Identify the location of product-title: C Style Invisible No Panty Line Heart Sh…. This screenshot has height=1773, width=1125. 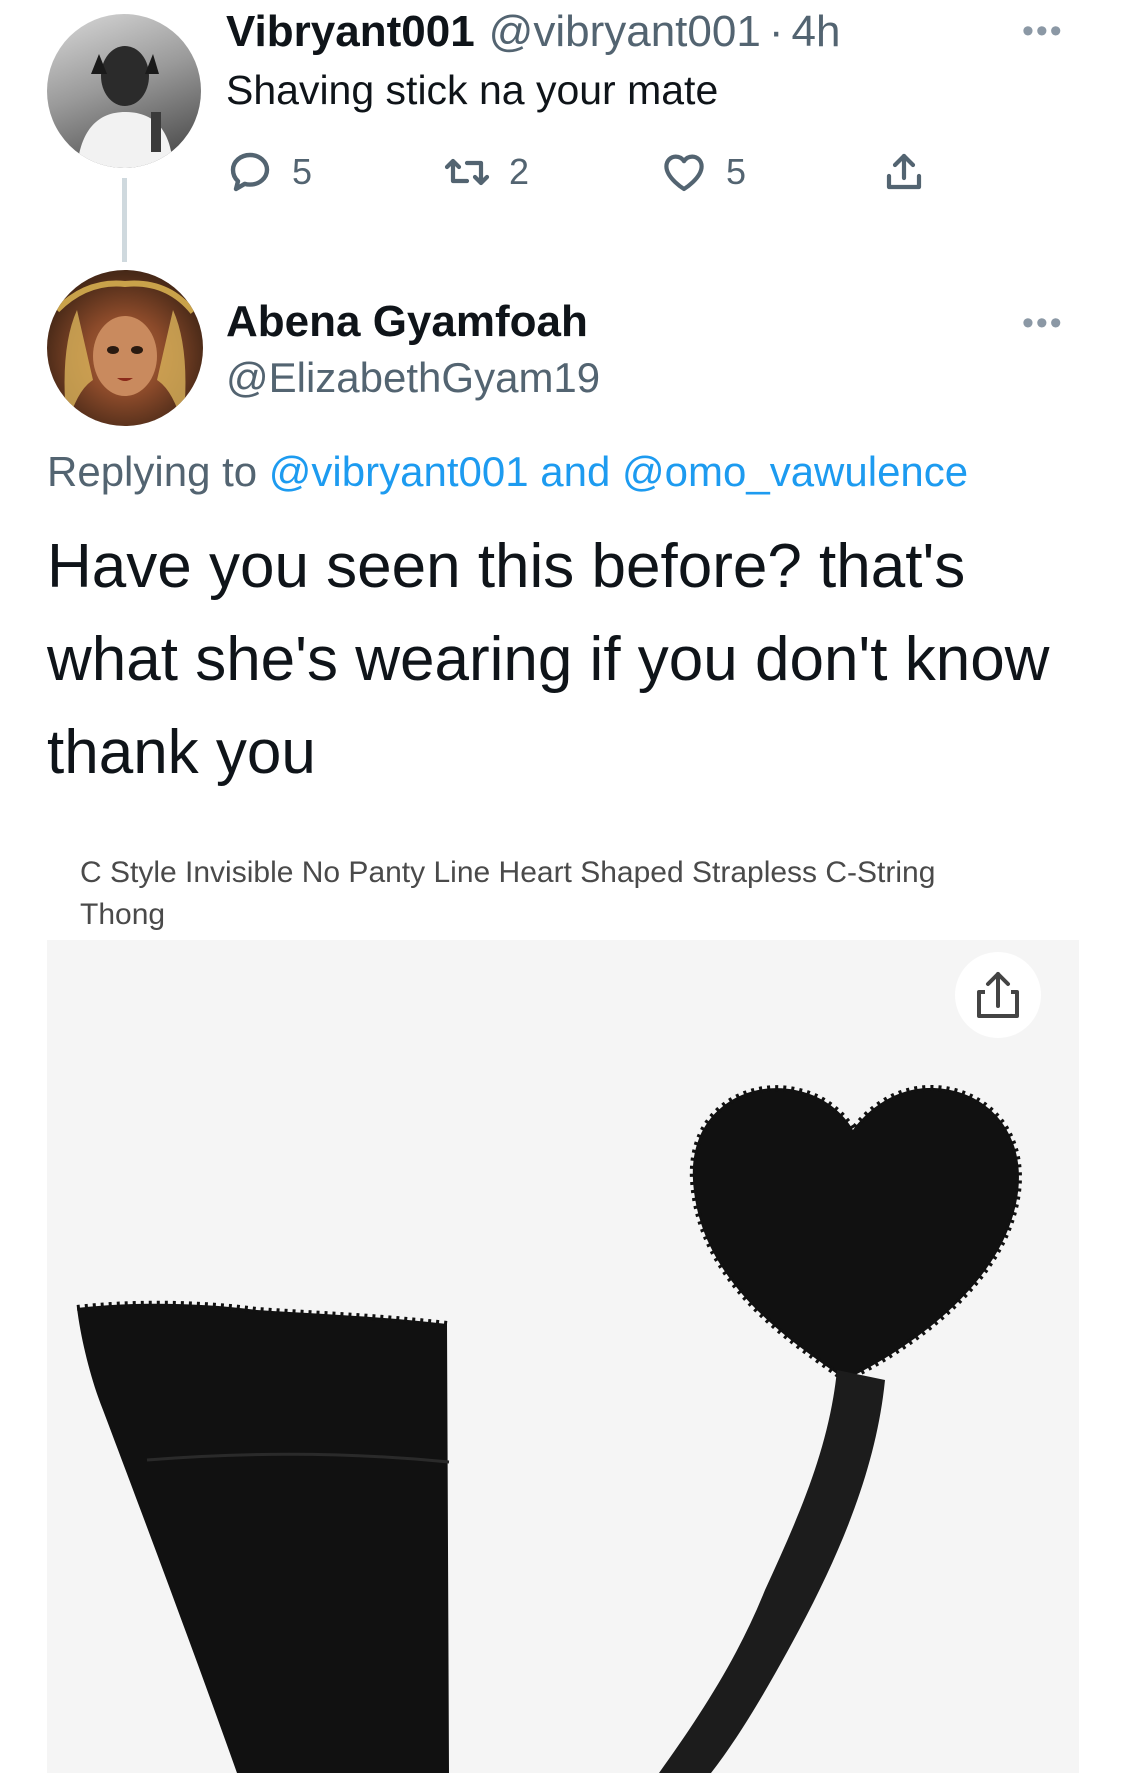
(508, 893).